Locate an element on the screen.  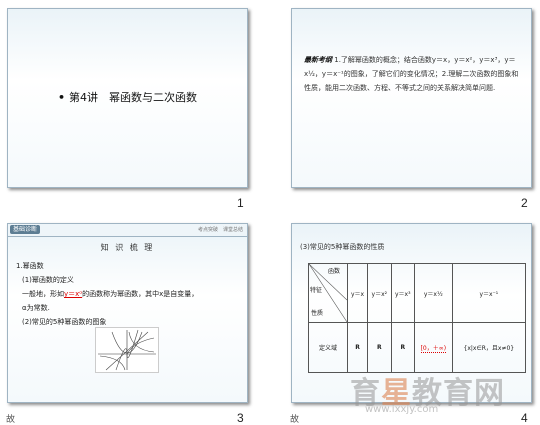
table-corner-cell: 函数 特征 性质 is located at coordinates (328, 293).